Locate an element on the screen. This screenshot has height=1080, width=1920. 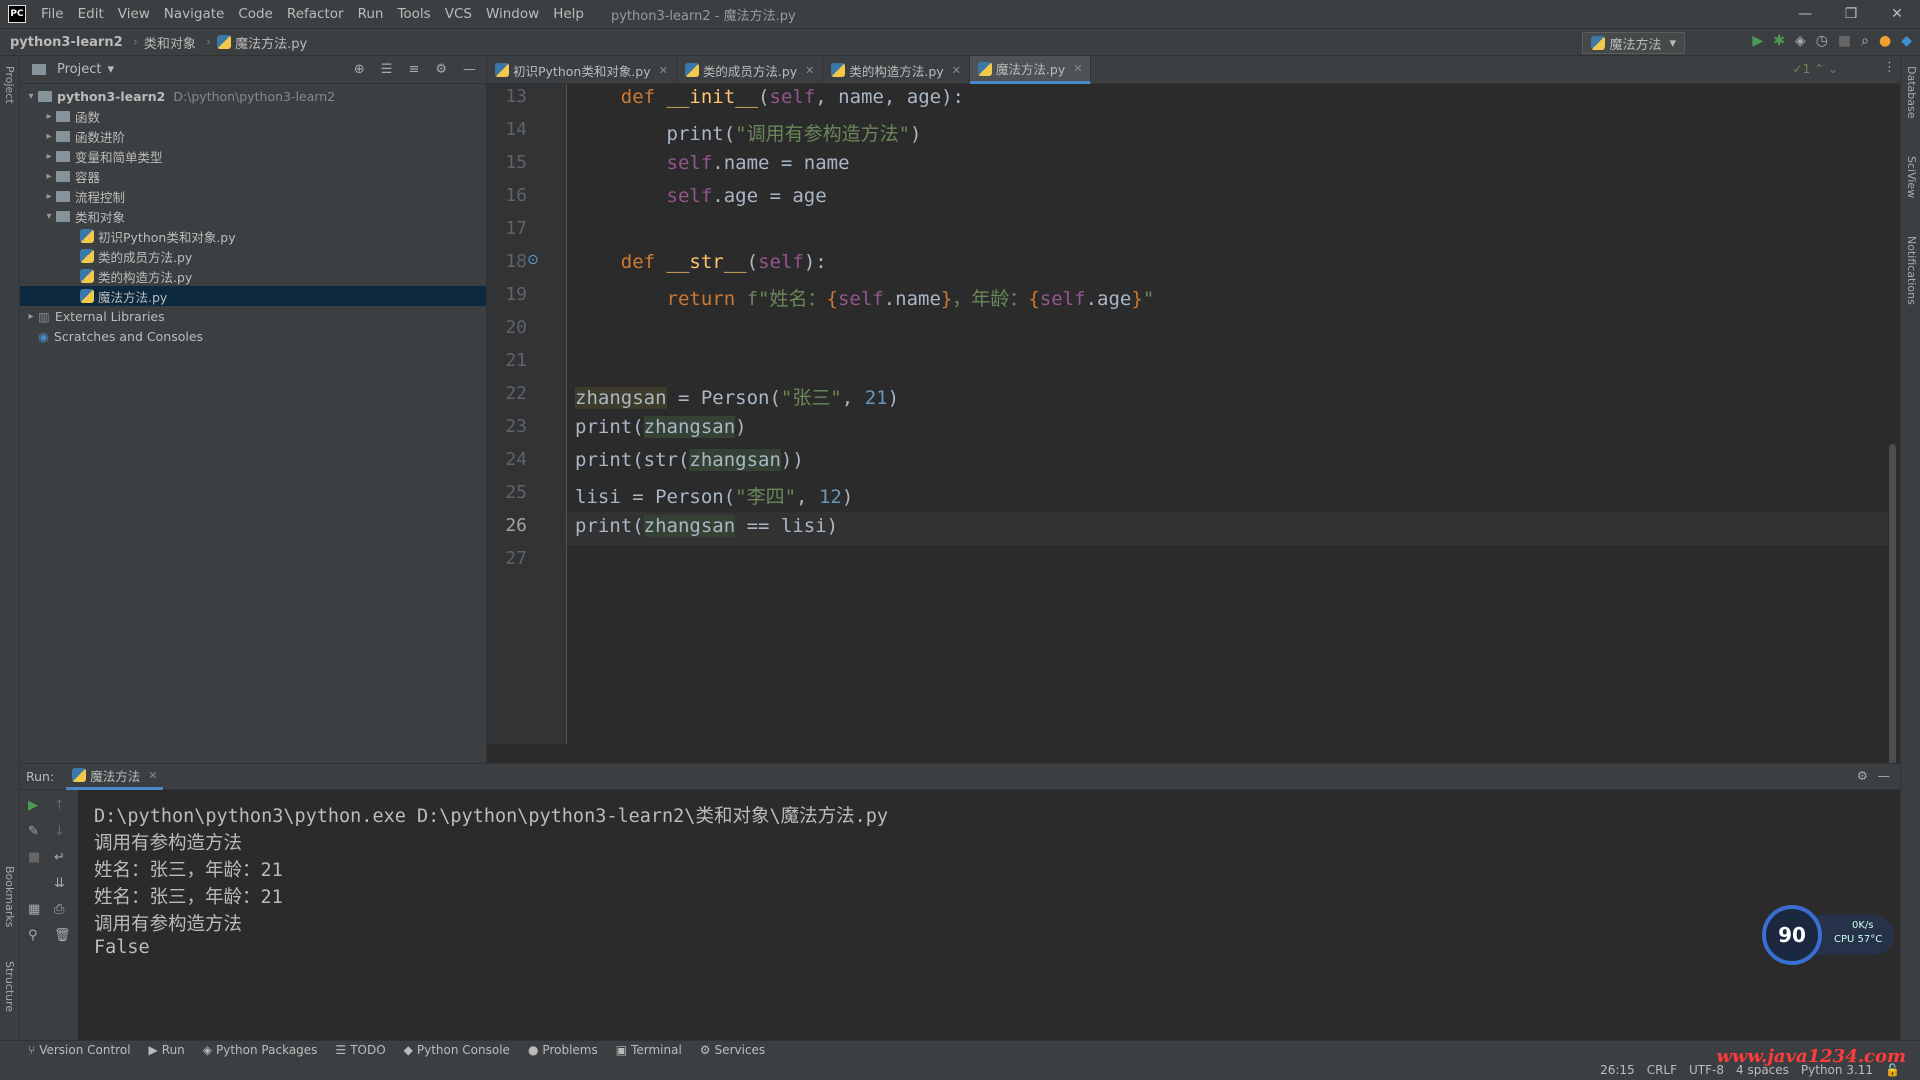
tab-file: 类的构造方法.py ✕ is located at coordinates (896, 70).